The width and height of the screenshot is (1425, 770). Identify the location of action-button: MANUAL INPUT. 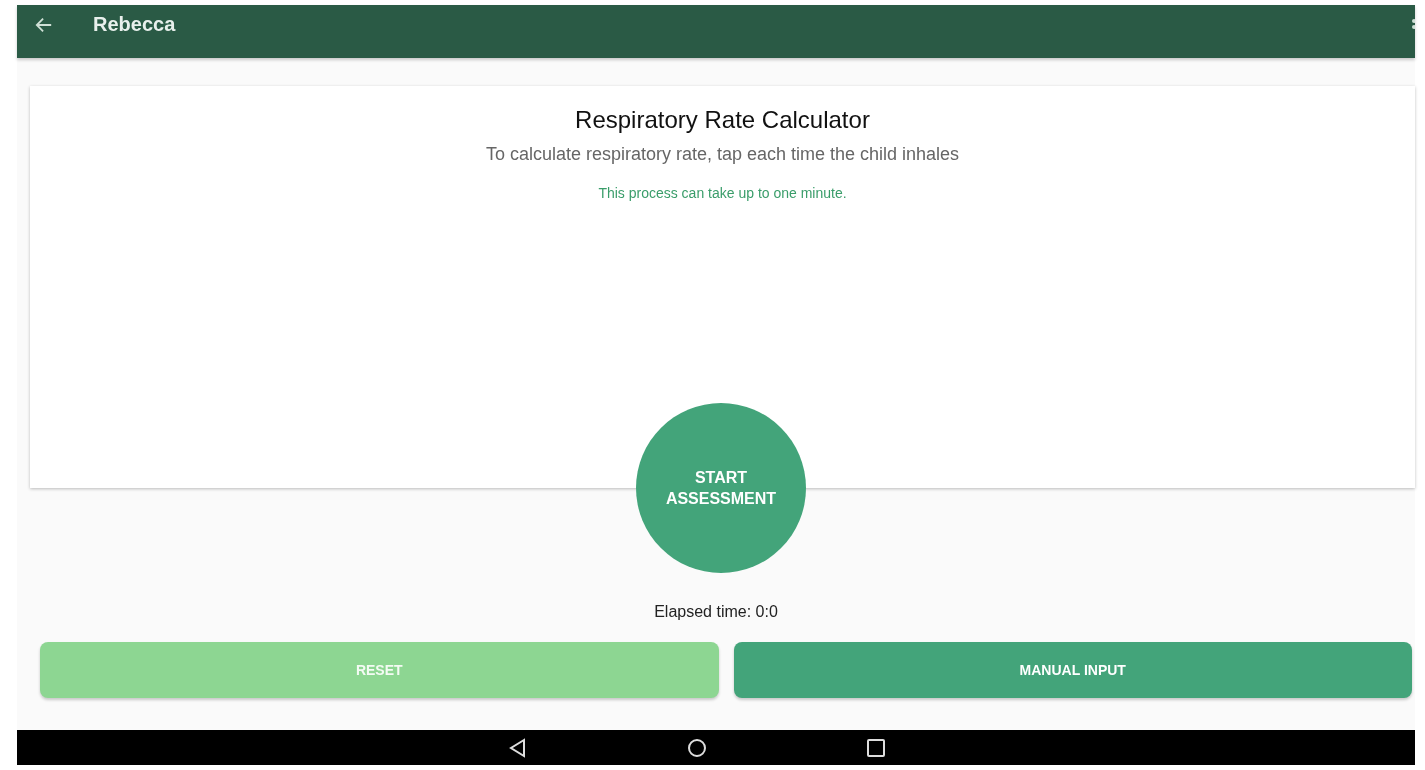
(1072, 670).